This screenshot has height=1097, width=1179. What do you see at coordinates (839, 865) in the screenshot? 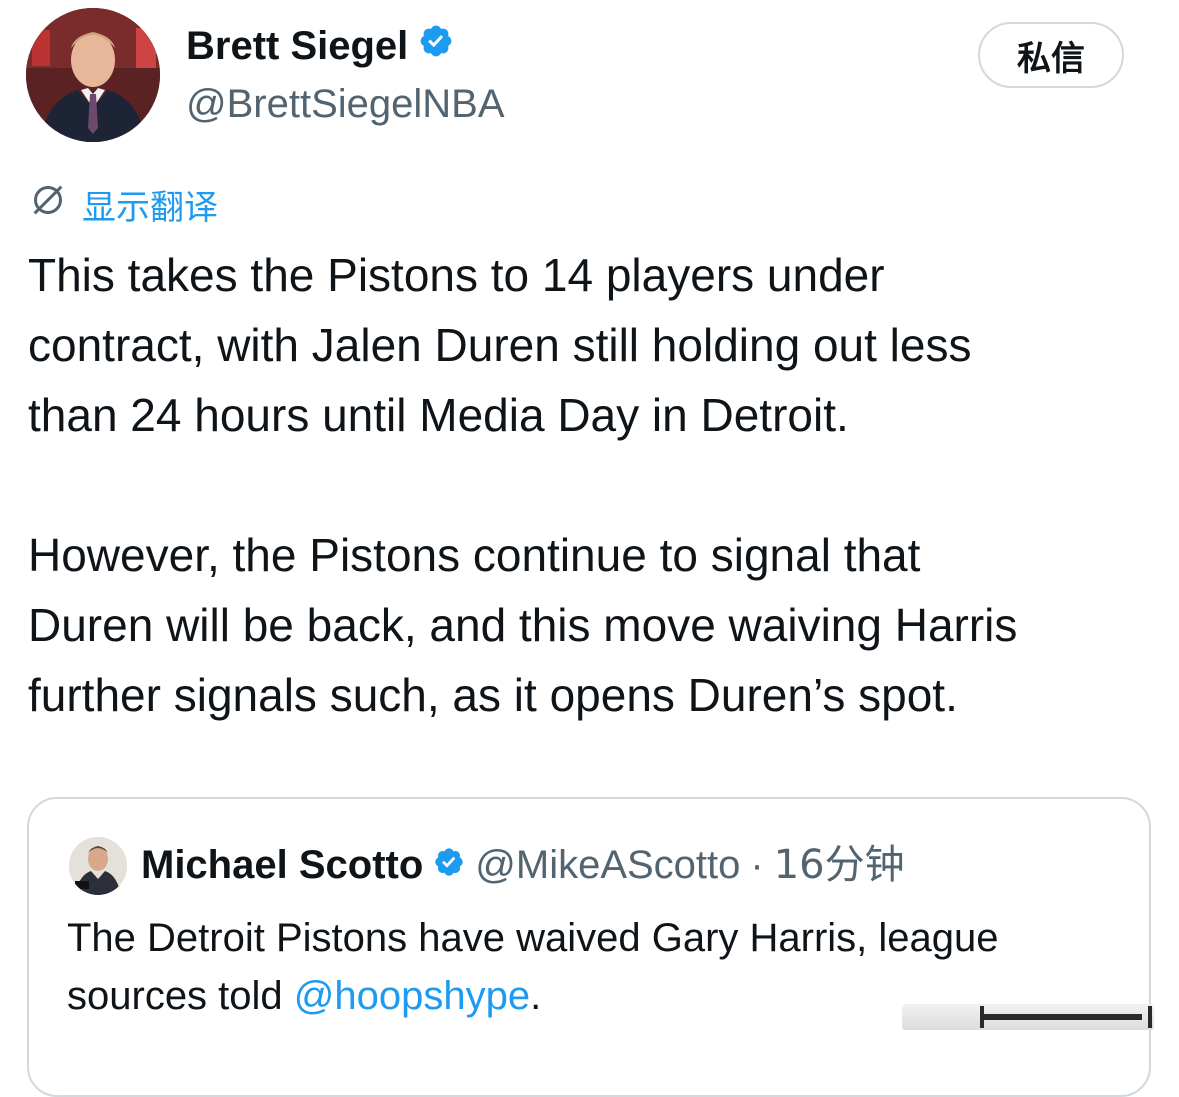
I see `quoted-timestamp: 16分钟` at bounding box center [839, 865].